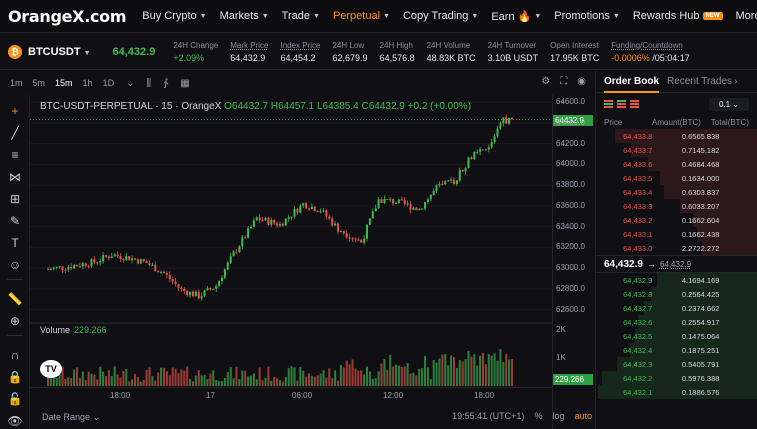 The height and width of the screenshot is (429, 757). I want to click on bid-row: 64,432.3 0.540 5.791, so click(676, 364).